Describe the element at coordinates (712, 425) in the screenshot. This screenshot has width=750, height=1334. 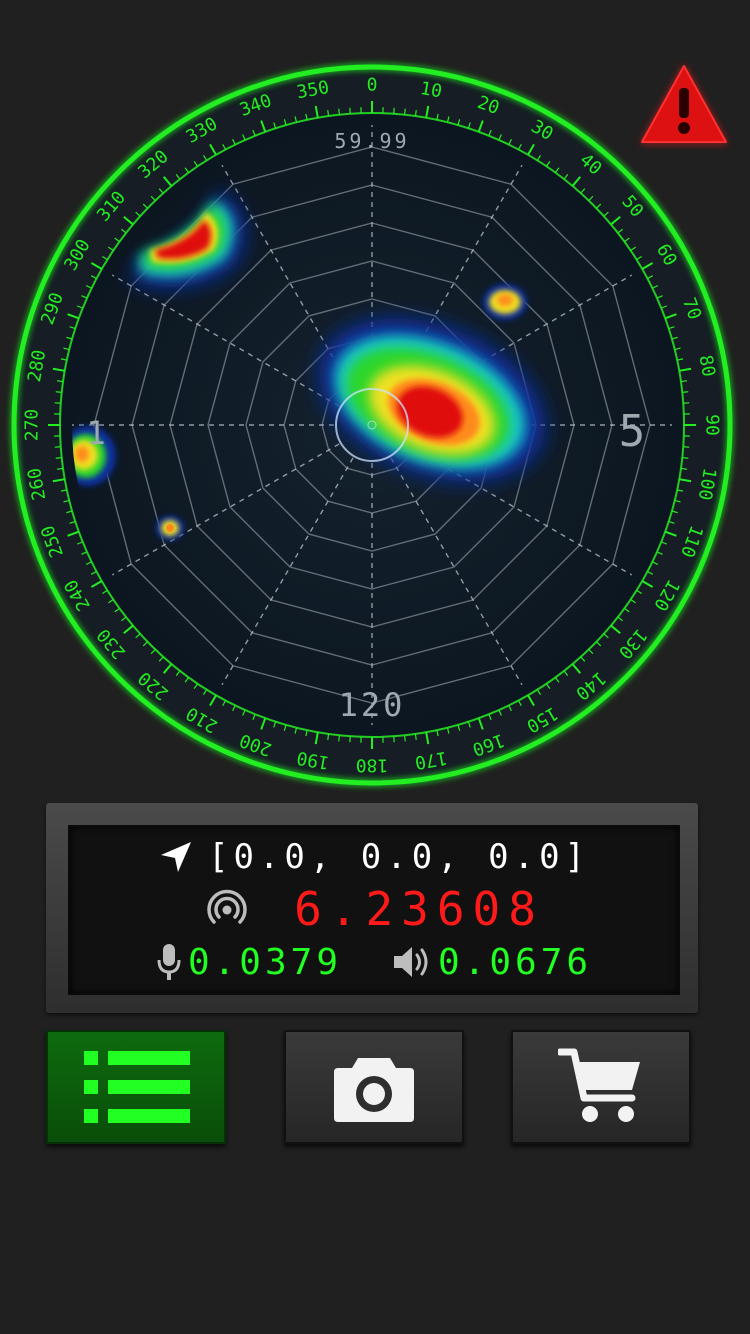
I see `bearing-label: 90` at that location.